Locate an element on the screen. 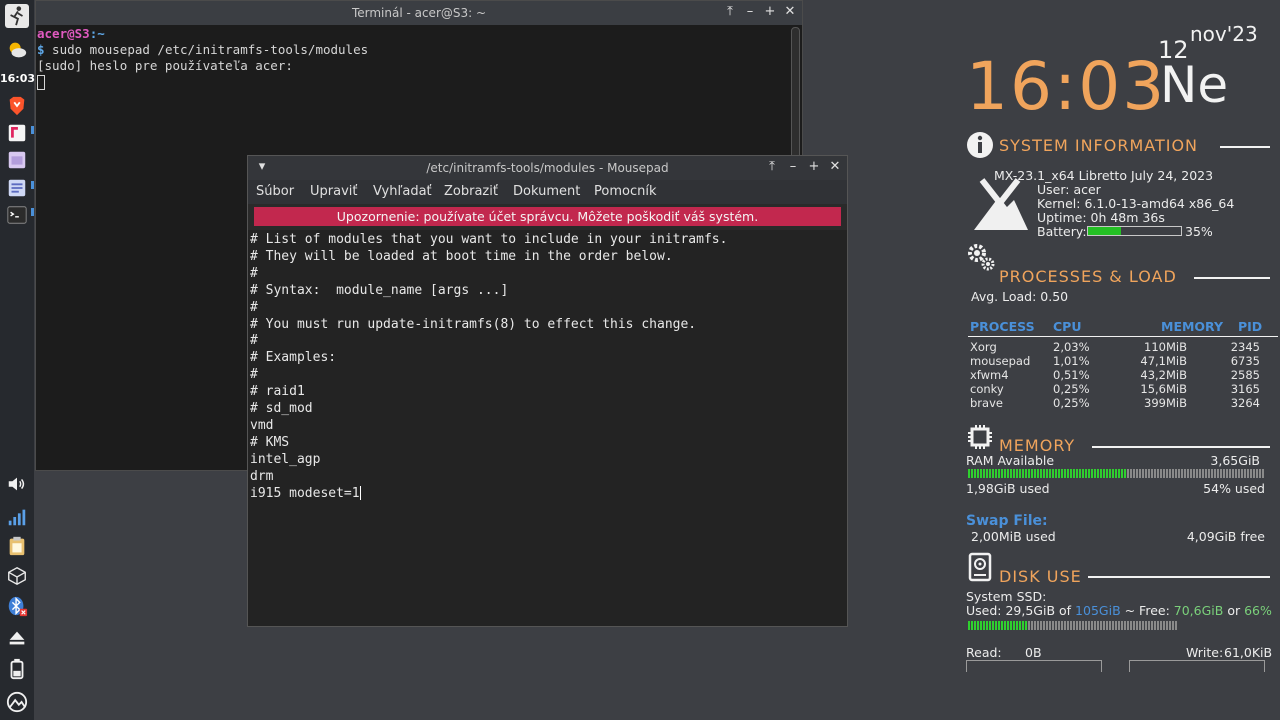  swap-used: 2,00MiB used is located at coordinates (1013, 536).